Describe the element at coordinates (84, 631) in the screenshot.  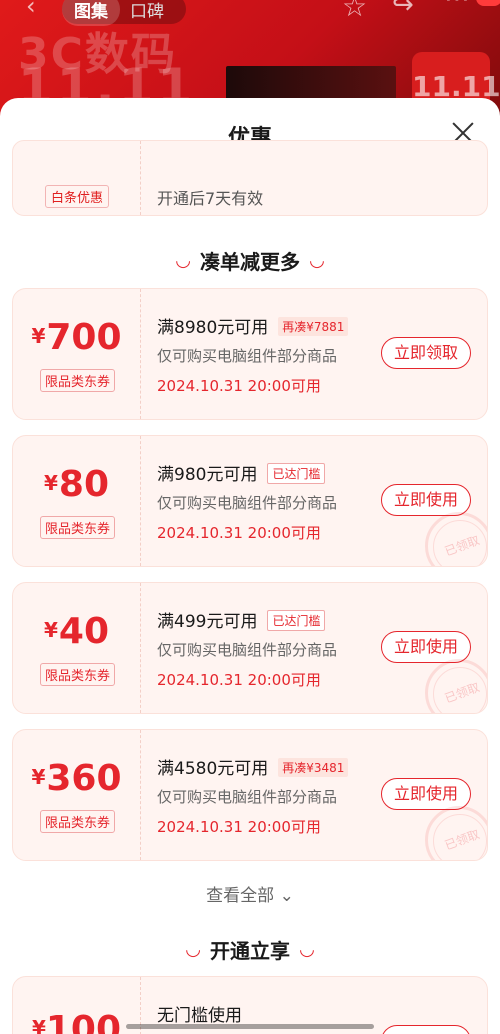
I see `amount-value: 40` at that location.